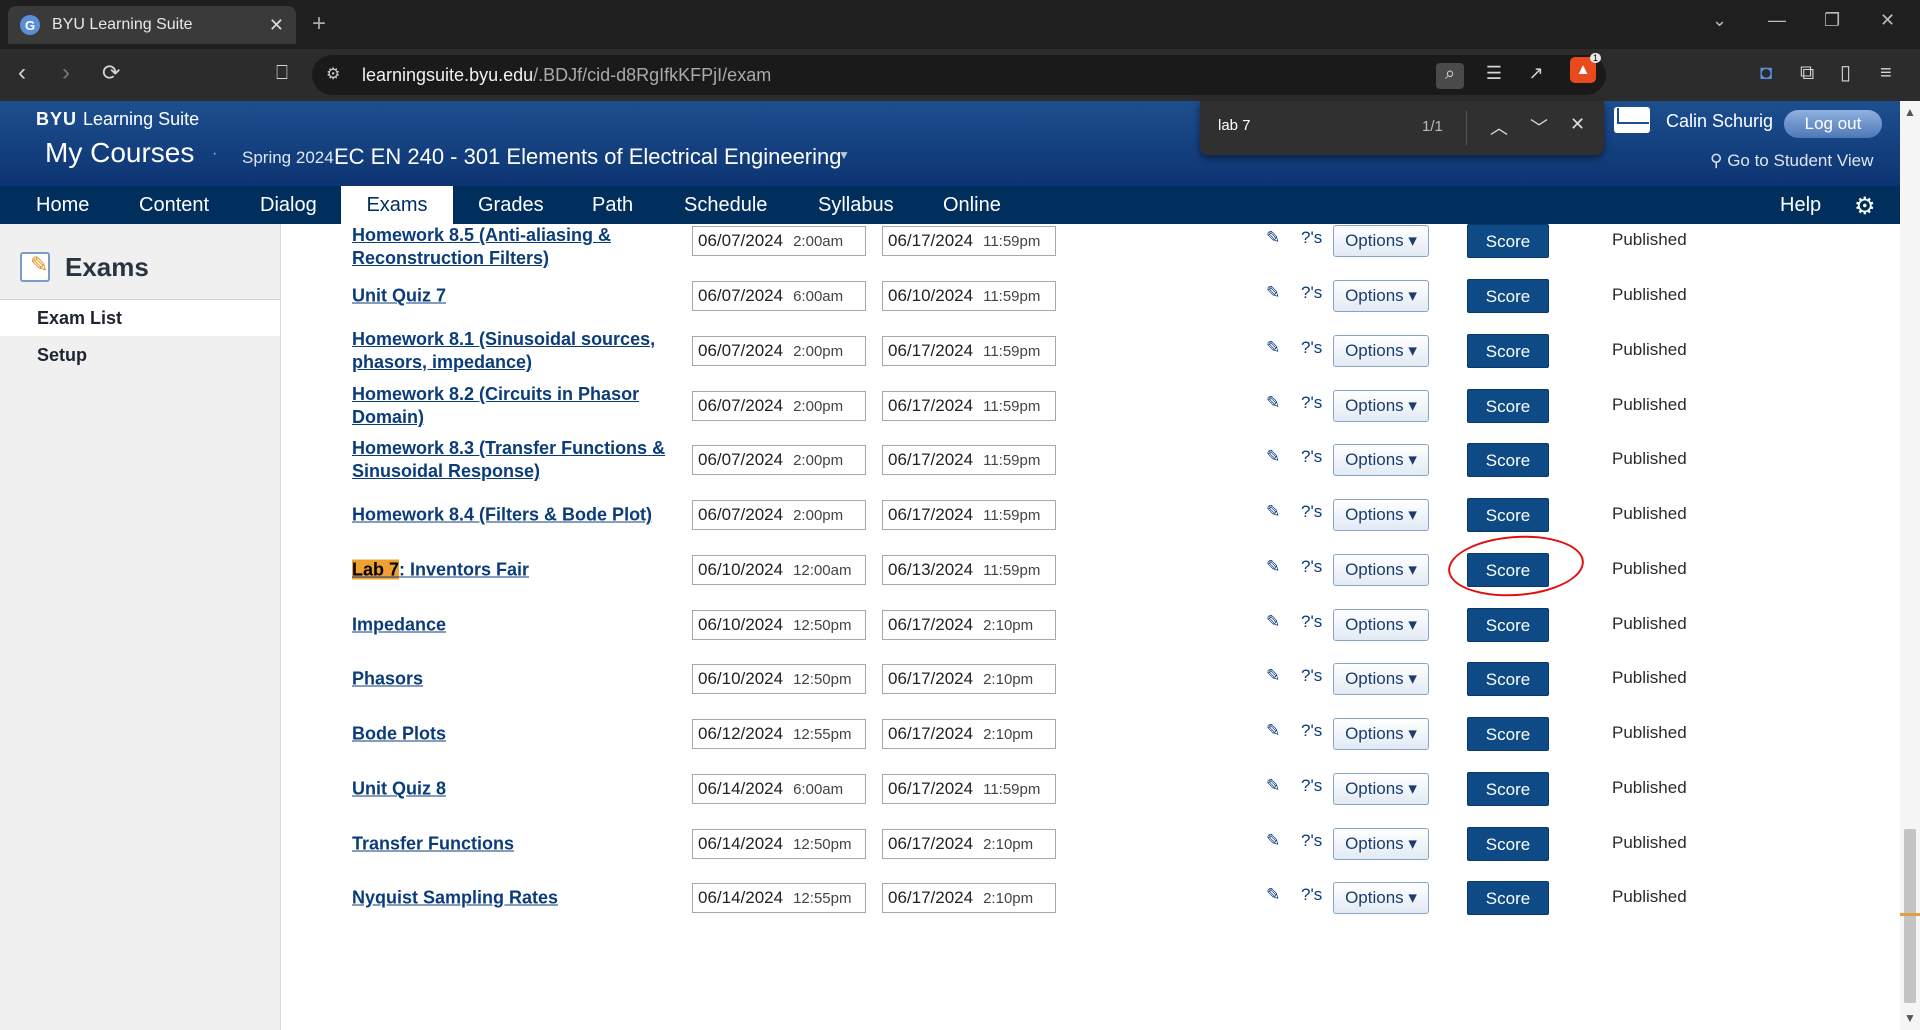 The width and height of the screenshot is (1920, 1030). What do you see at coordinates (62, 205) in the screenshot?
I see `nav-home: Home` at bounding box center [62, 205].